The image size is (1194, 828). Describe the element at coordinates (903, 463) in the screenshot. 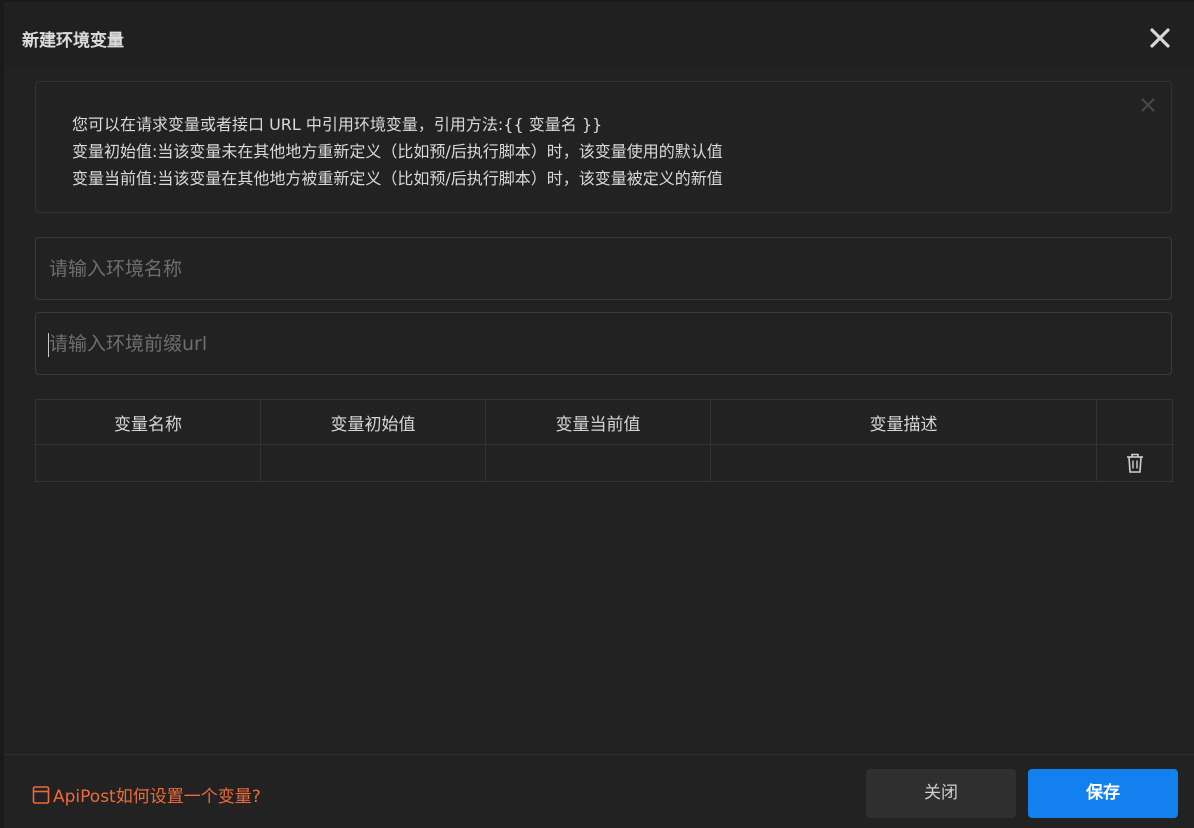

I see `variable-description-cell` at that location.